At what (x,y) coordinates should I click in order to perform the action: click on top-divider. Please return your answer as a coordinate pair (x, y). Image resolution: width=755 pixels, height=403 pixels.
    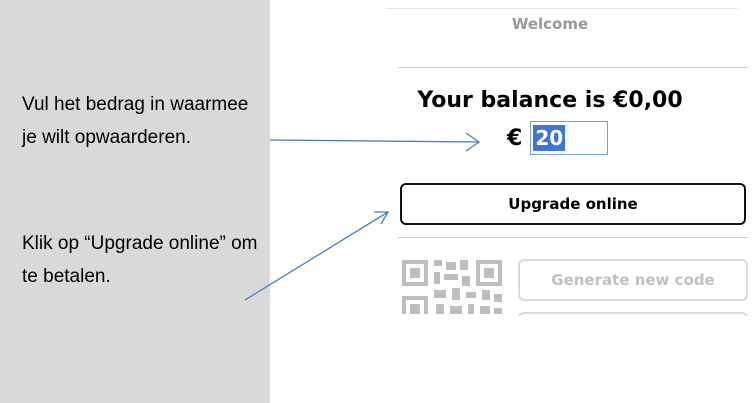
    Looking at the image, I should click on (562, 8).